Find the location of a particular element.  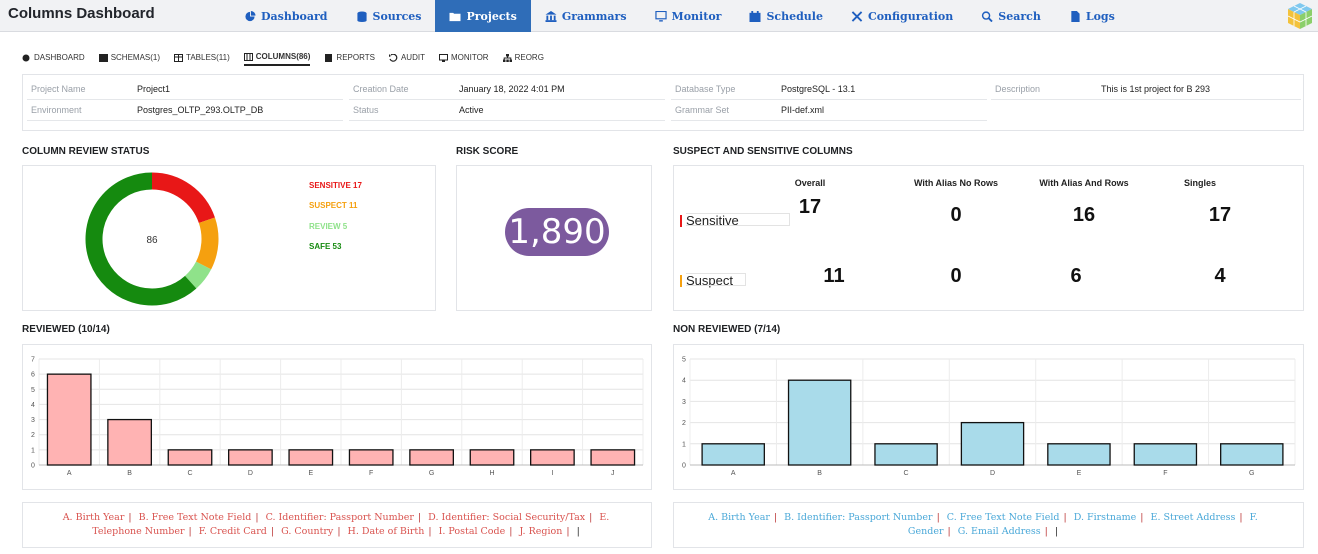

header-overall: Overall is located at coordinates (810, 183).